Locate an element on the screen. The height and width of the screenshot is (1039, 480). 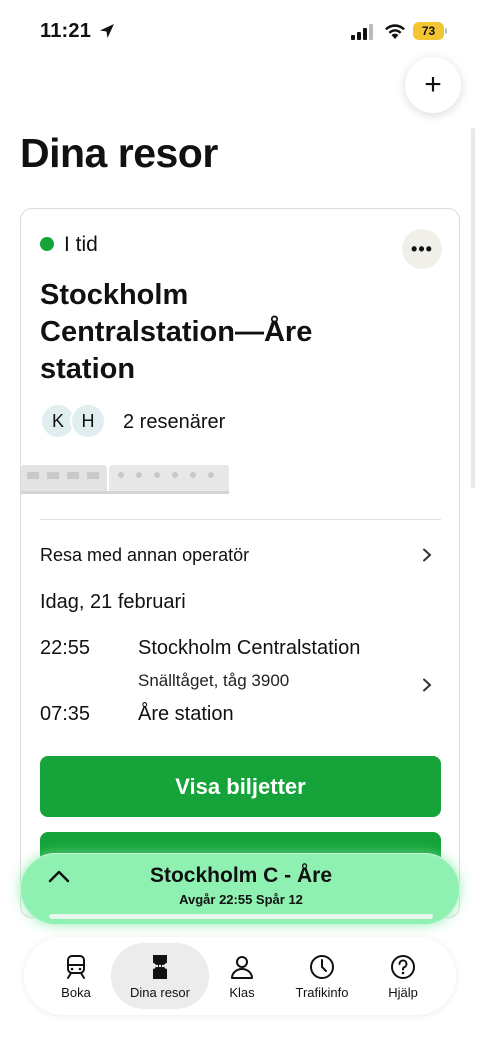
arrival-time: 07:35 is located at coordinates (65, 714).